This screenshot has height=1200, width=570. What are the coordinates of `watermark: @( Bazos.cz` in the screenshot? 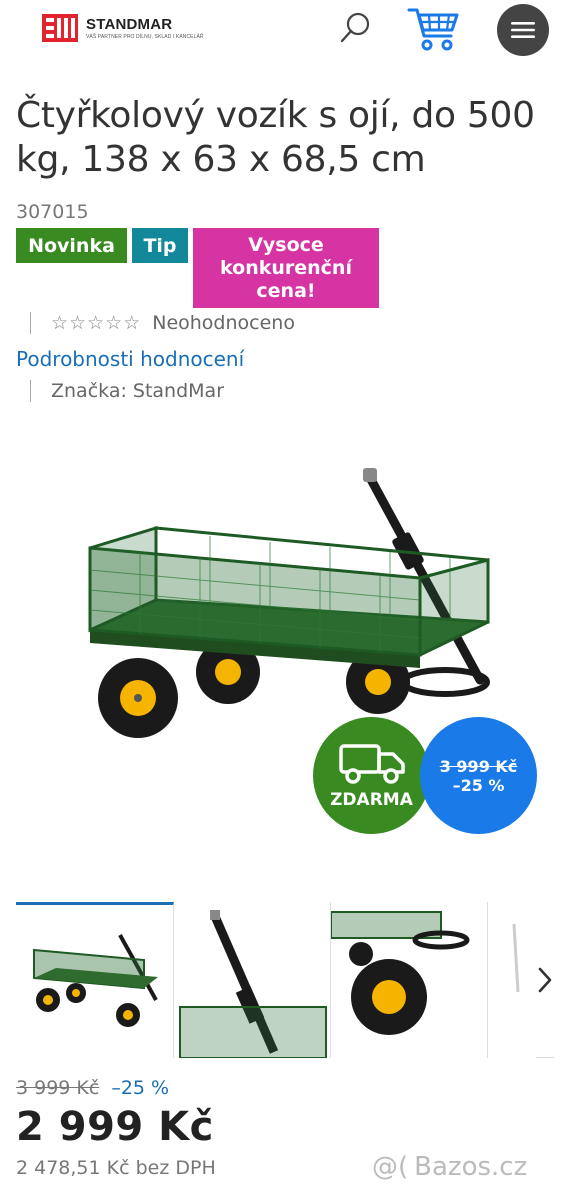 It's located at (449, 1167).